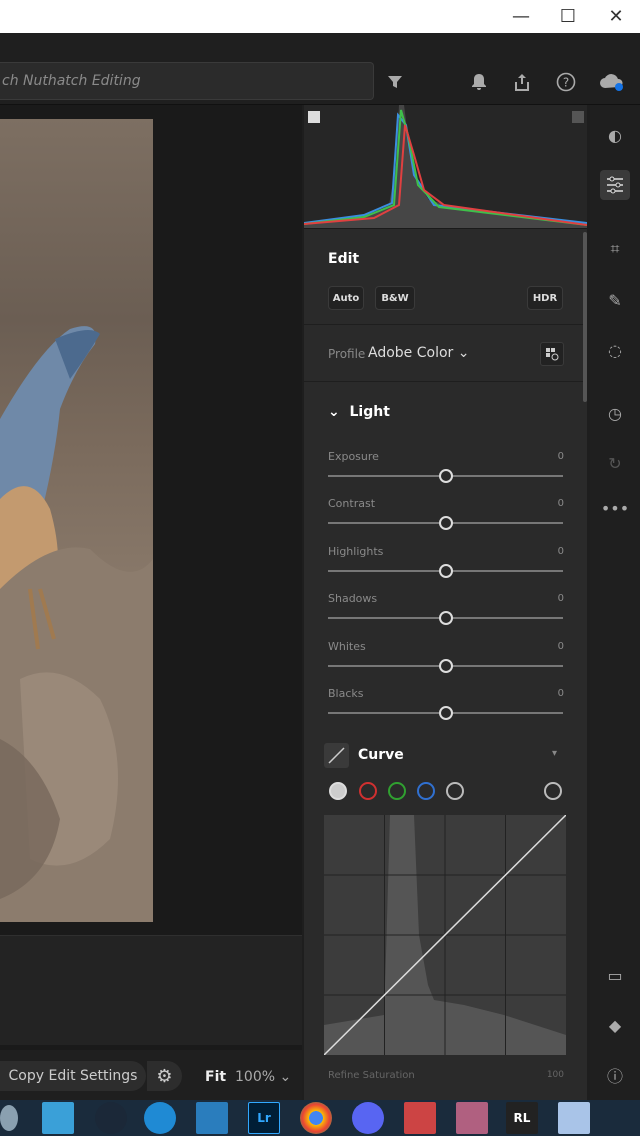 This screenshot has width=640, height=1136. I want to click on auto-button: Auto, so click(346, 298).